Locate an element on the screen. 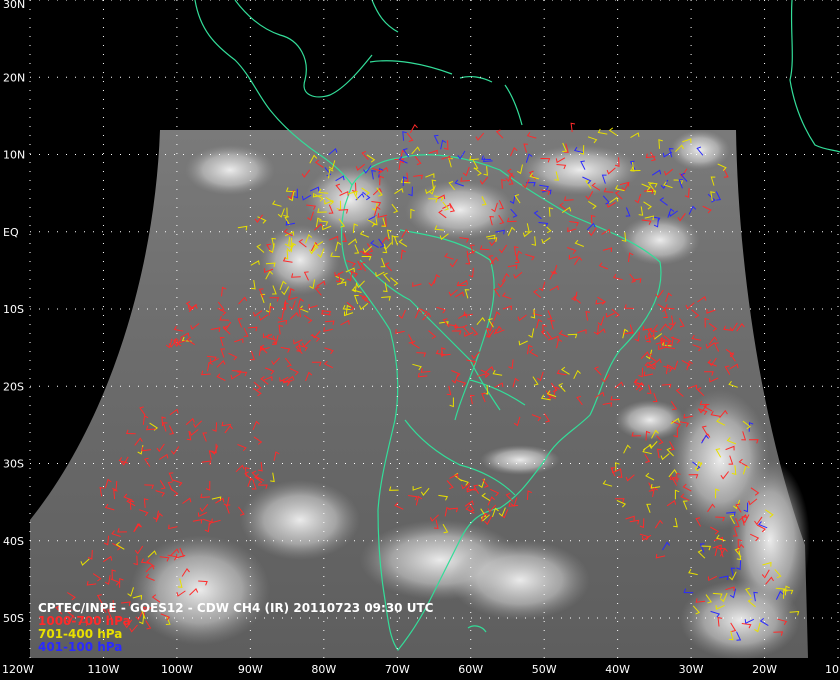  coast-antilles is located at coordinates (513, 105).